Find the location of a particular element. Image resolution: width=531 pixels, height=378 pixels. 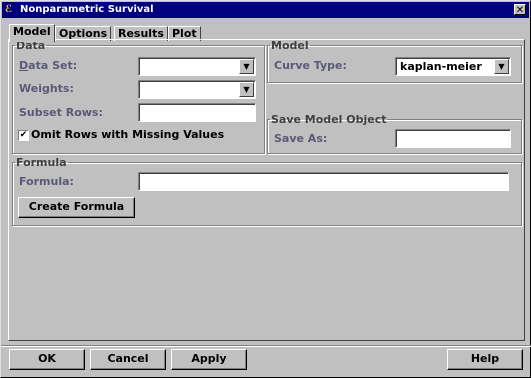

close-button: ✕ is located at coordinates (520, 10).